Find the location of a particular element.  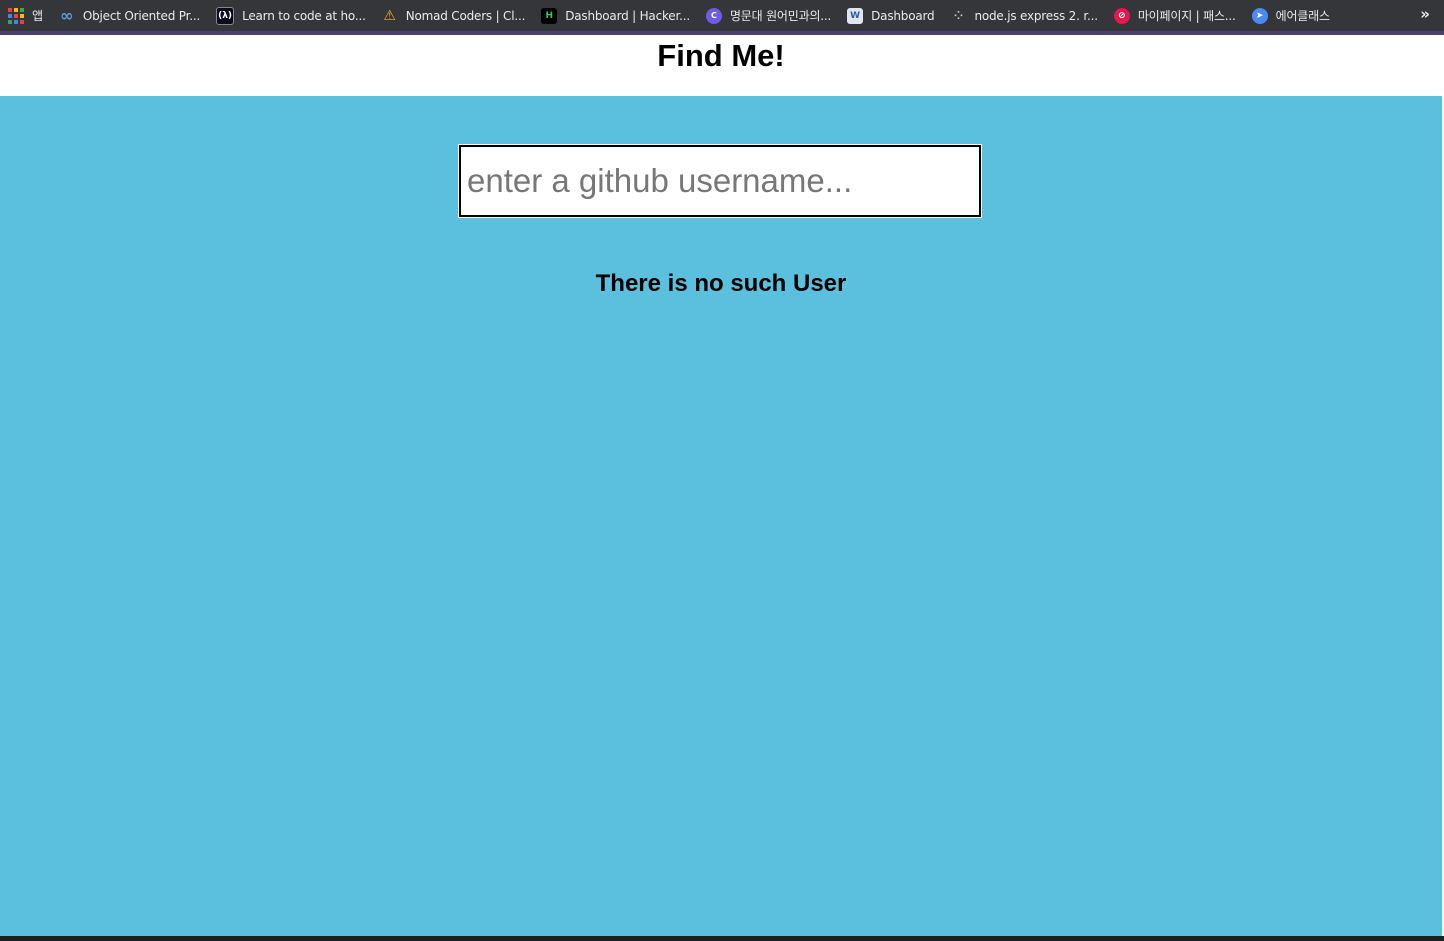

page-header: Find Me! is located at coordinates (721, 65).